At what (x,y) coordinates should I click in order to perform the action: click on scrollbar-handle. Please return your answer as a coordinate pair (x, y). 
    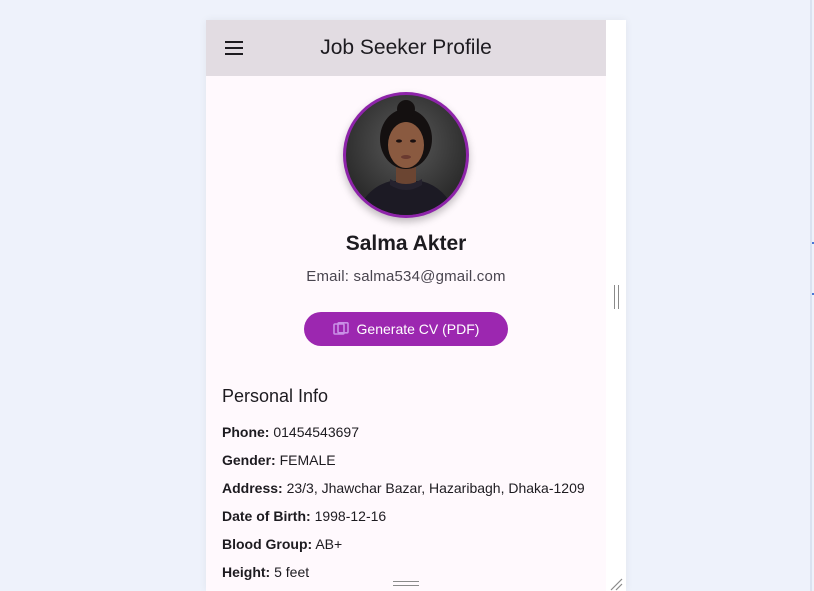
    Looking at the image, I should click on (616, 297).